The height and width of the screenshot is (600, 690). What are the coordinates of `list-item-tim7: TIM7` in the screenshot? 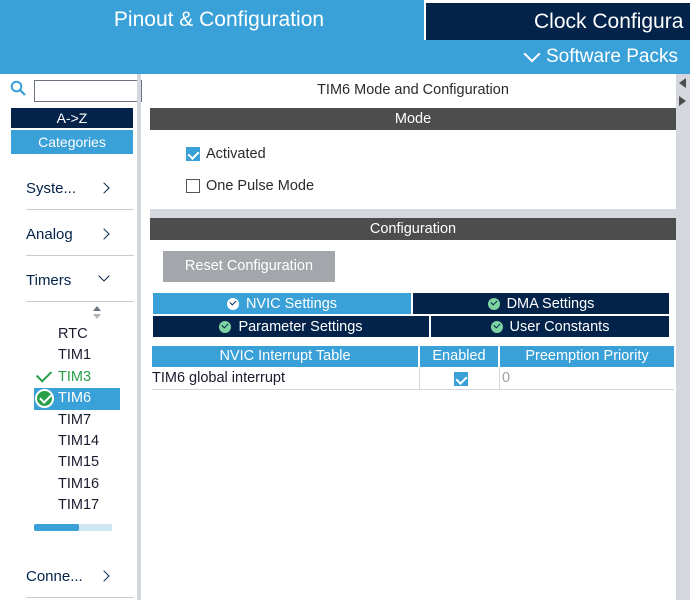 It's located at (77, 420).